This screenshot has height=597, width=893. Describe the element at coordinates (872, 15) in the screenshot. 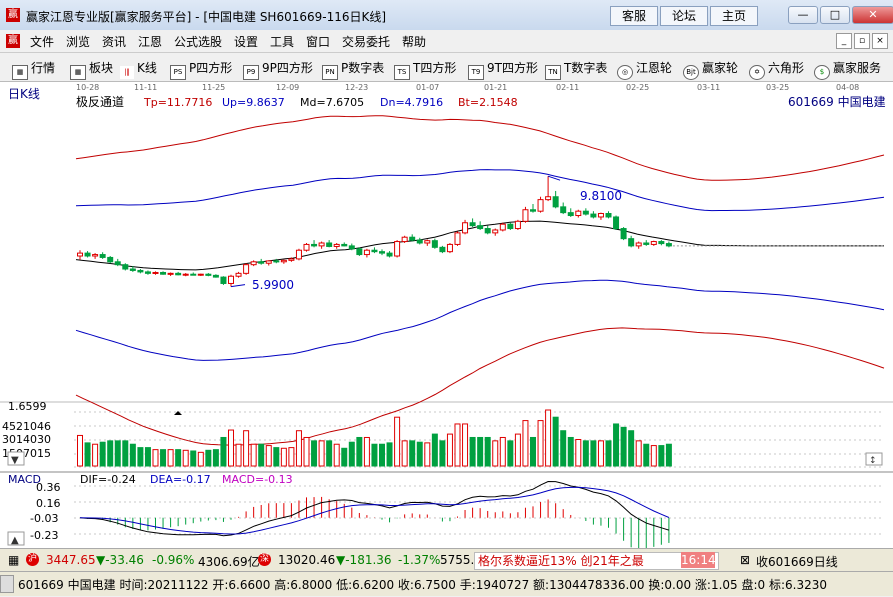

I see `close-button: ✕` at that location.